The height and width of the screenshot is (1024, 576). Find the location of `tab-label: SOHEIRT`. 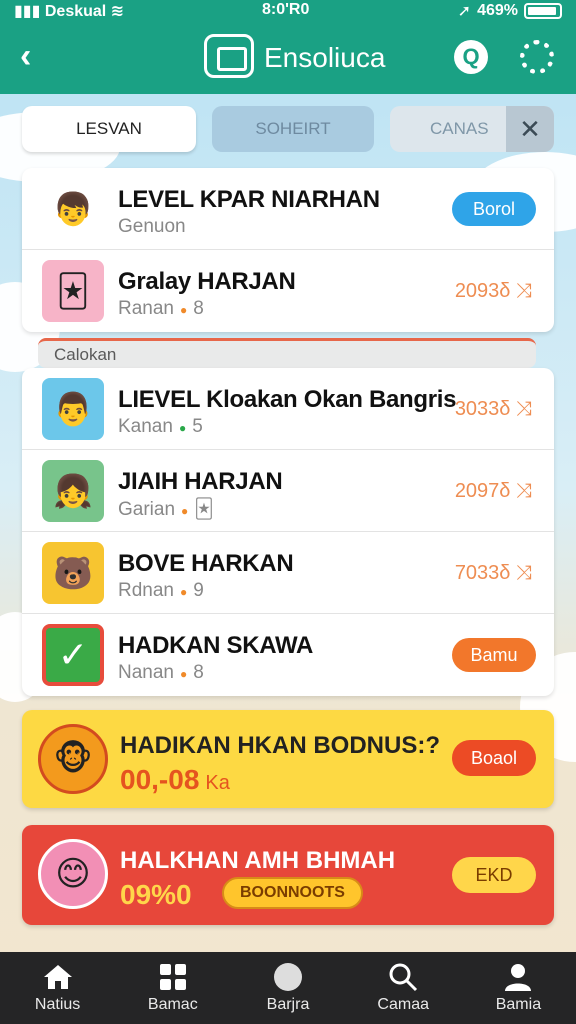

tab-label: SOHEIRT is located at coordinates (293, 128).